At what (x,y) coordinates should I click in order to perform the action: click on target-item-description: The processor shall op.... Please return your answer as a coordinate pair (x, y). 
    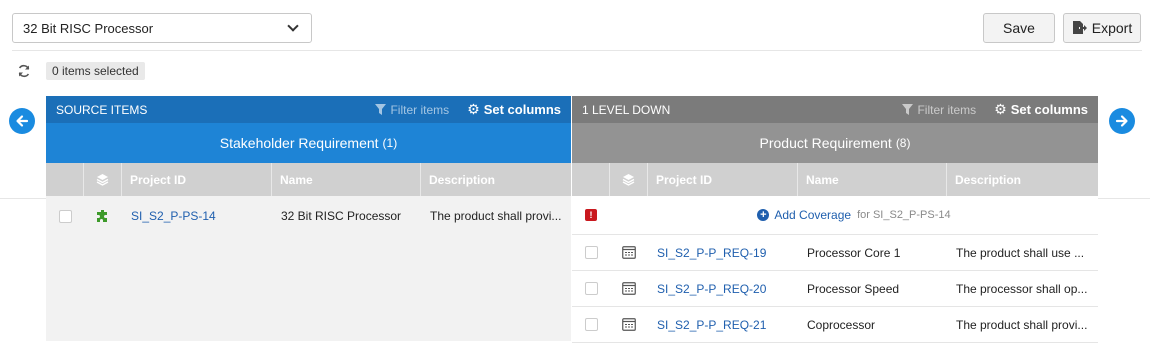
    Looking at the image, I should click on (1022, 288).